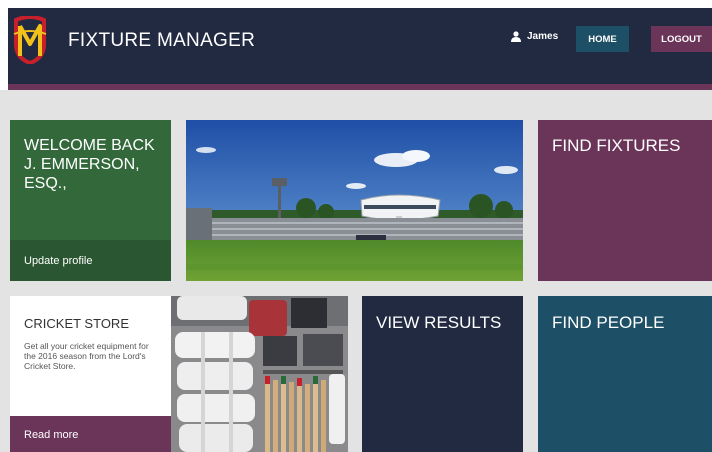 The image size is (712, 452). Describe the element at coordinates (76, 323) in the screenshot. I see `cricket-store-title: CRICKET STORE` at that location.